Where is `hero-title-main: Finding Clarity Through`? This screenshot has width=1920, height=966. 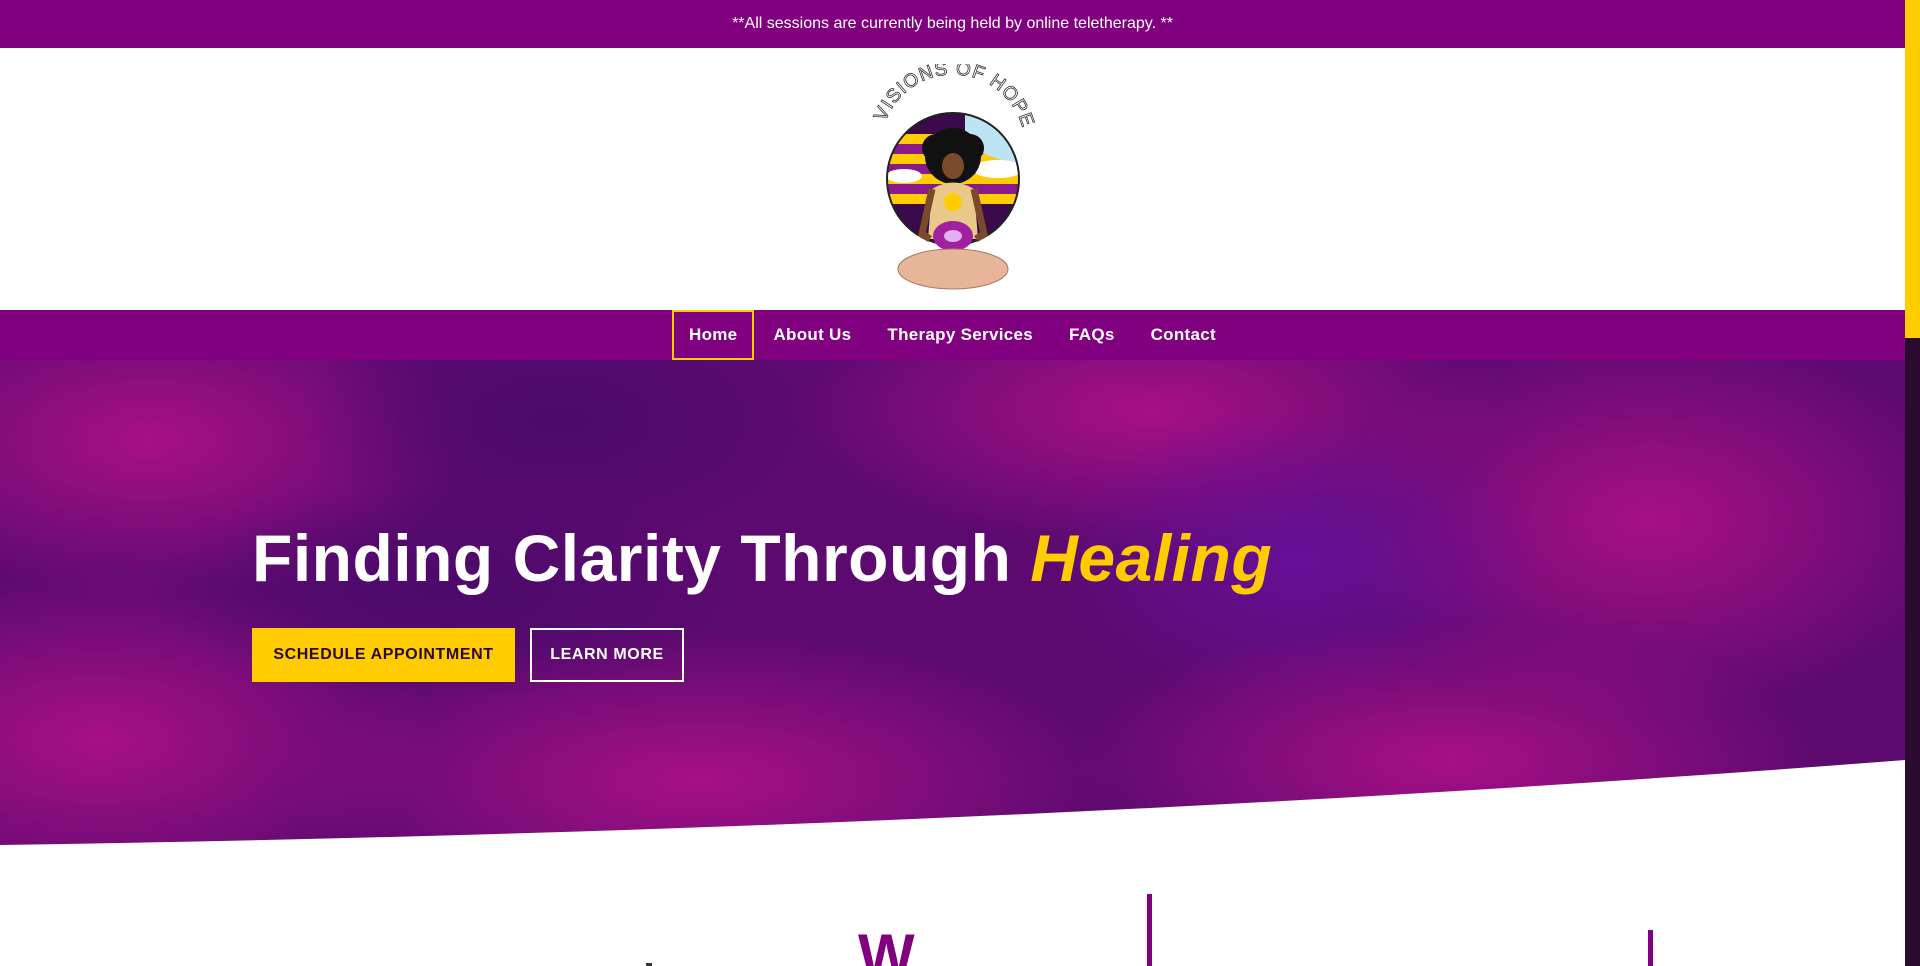 hero-title-main: Finding Clarity Through is located at coordinates (632, 558).